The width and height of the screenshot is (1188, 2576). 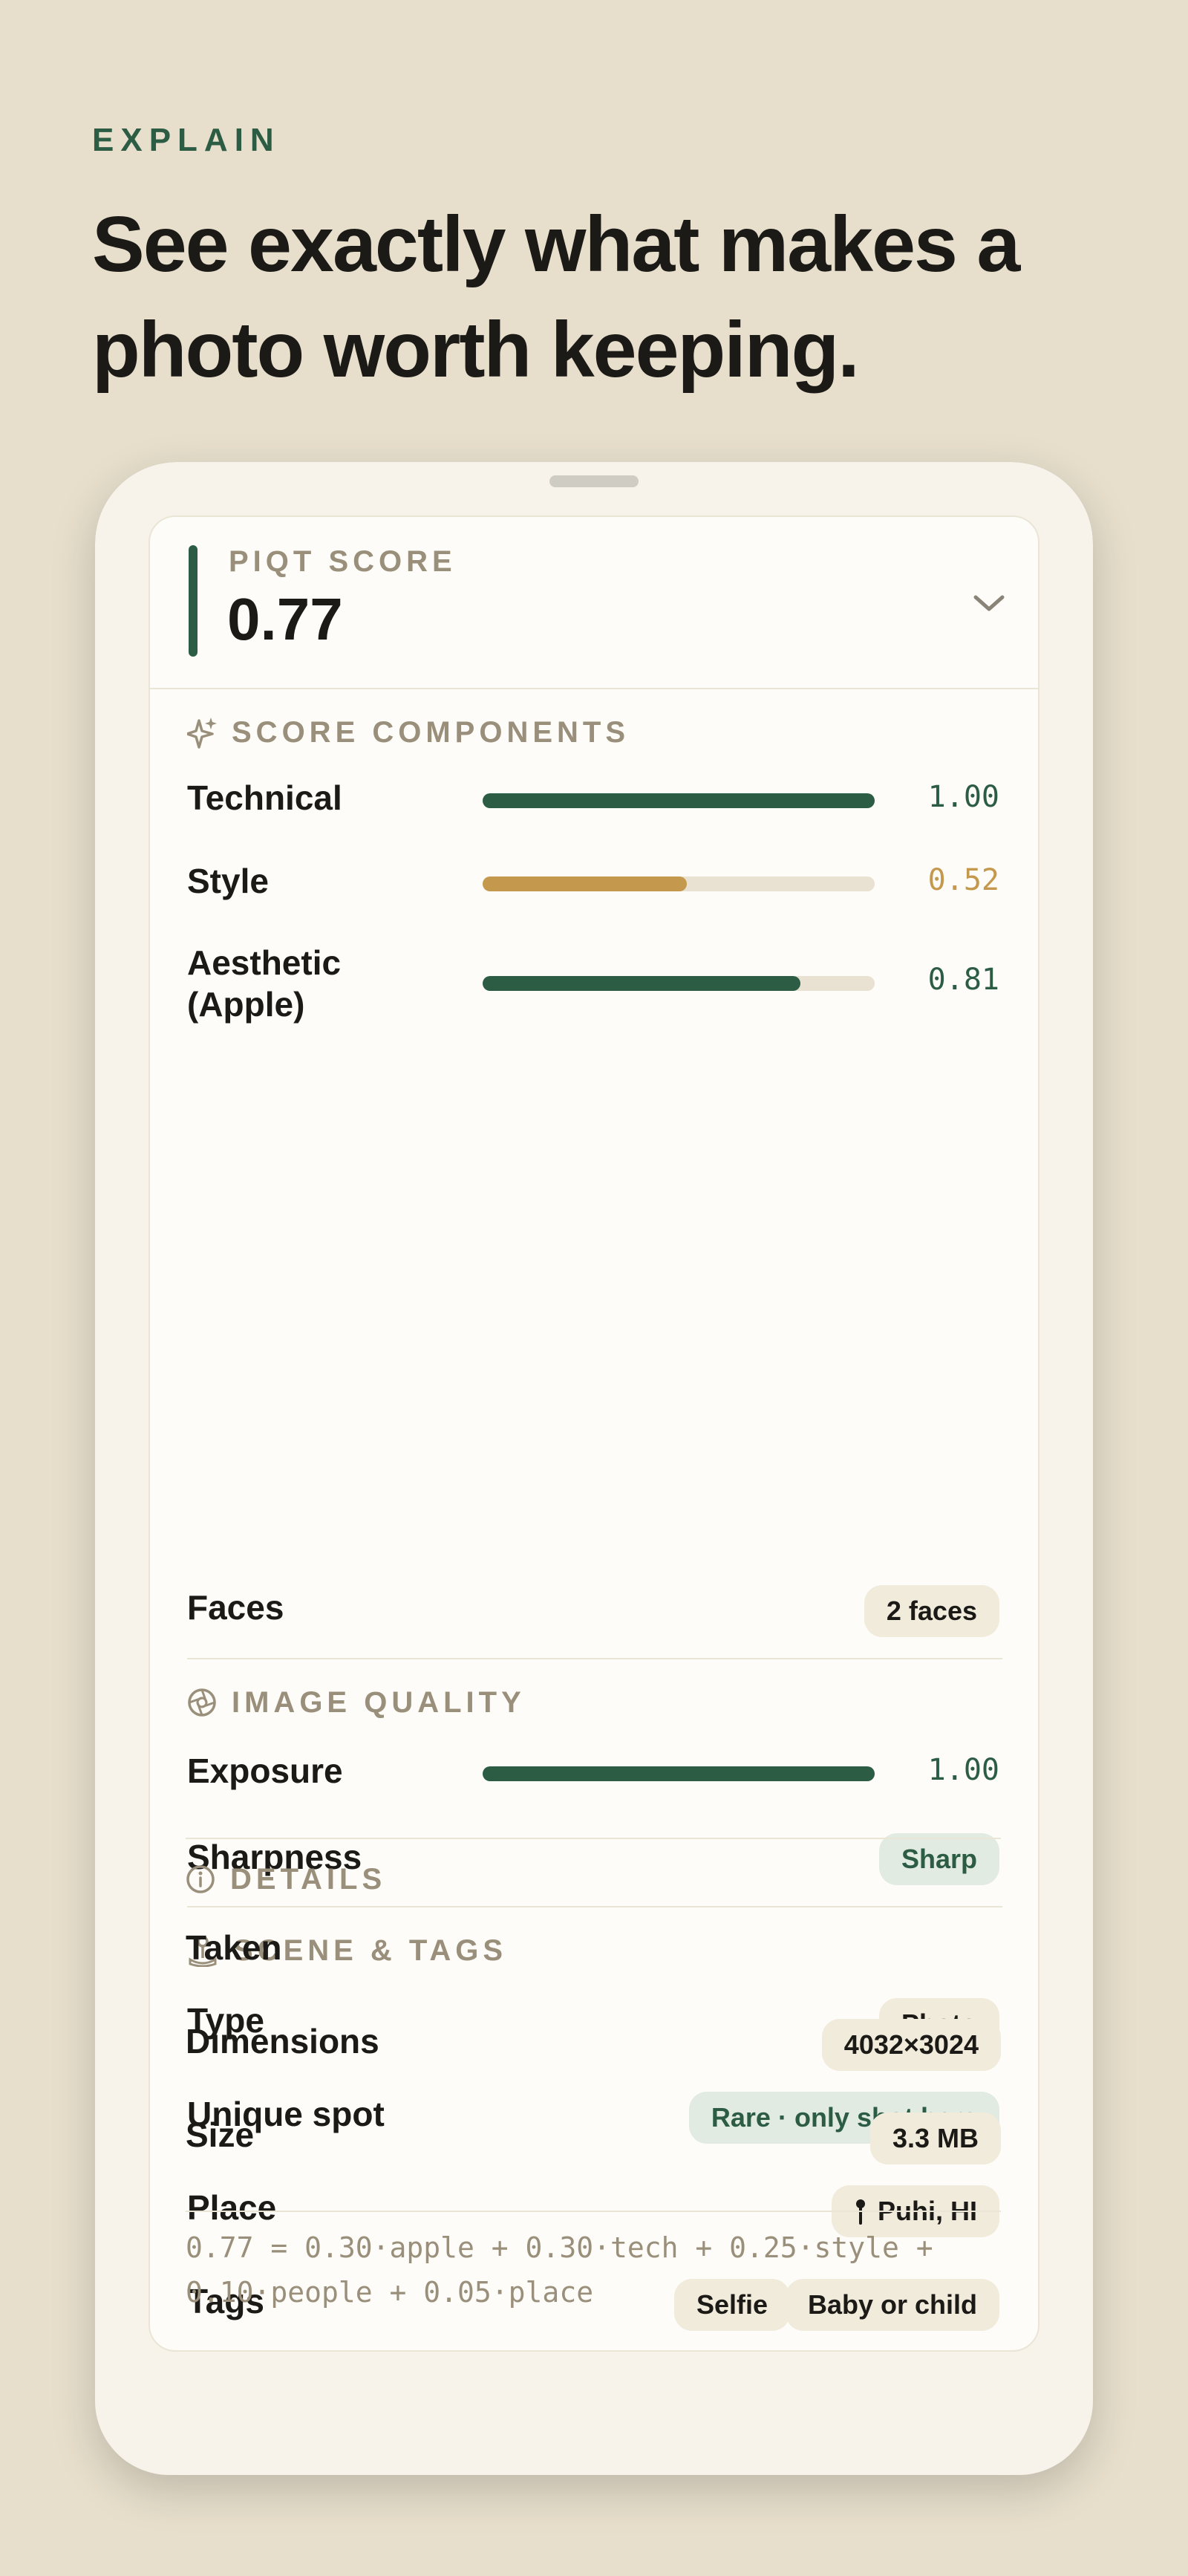 What do you see at coordinates (594, 481) in the screenshot?
I see `sheet-grabber` at bounding box center [594, 481].